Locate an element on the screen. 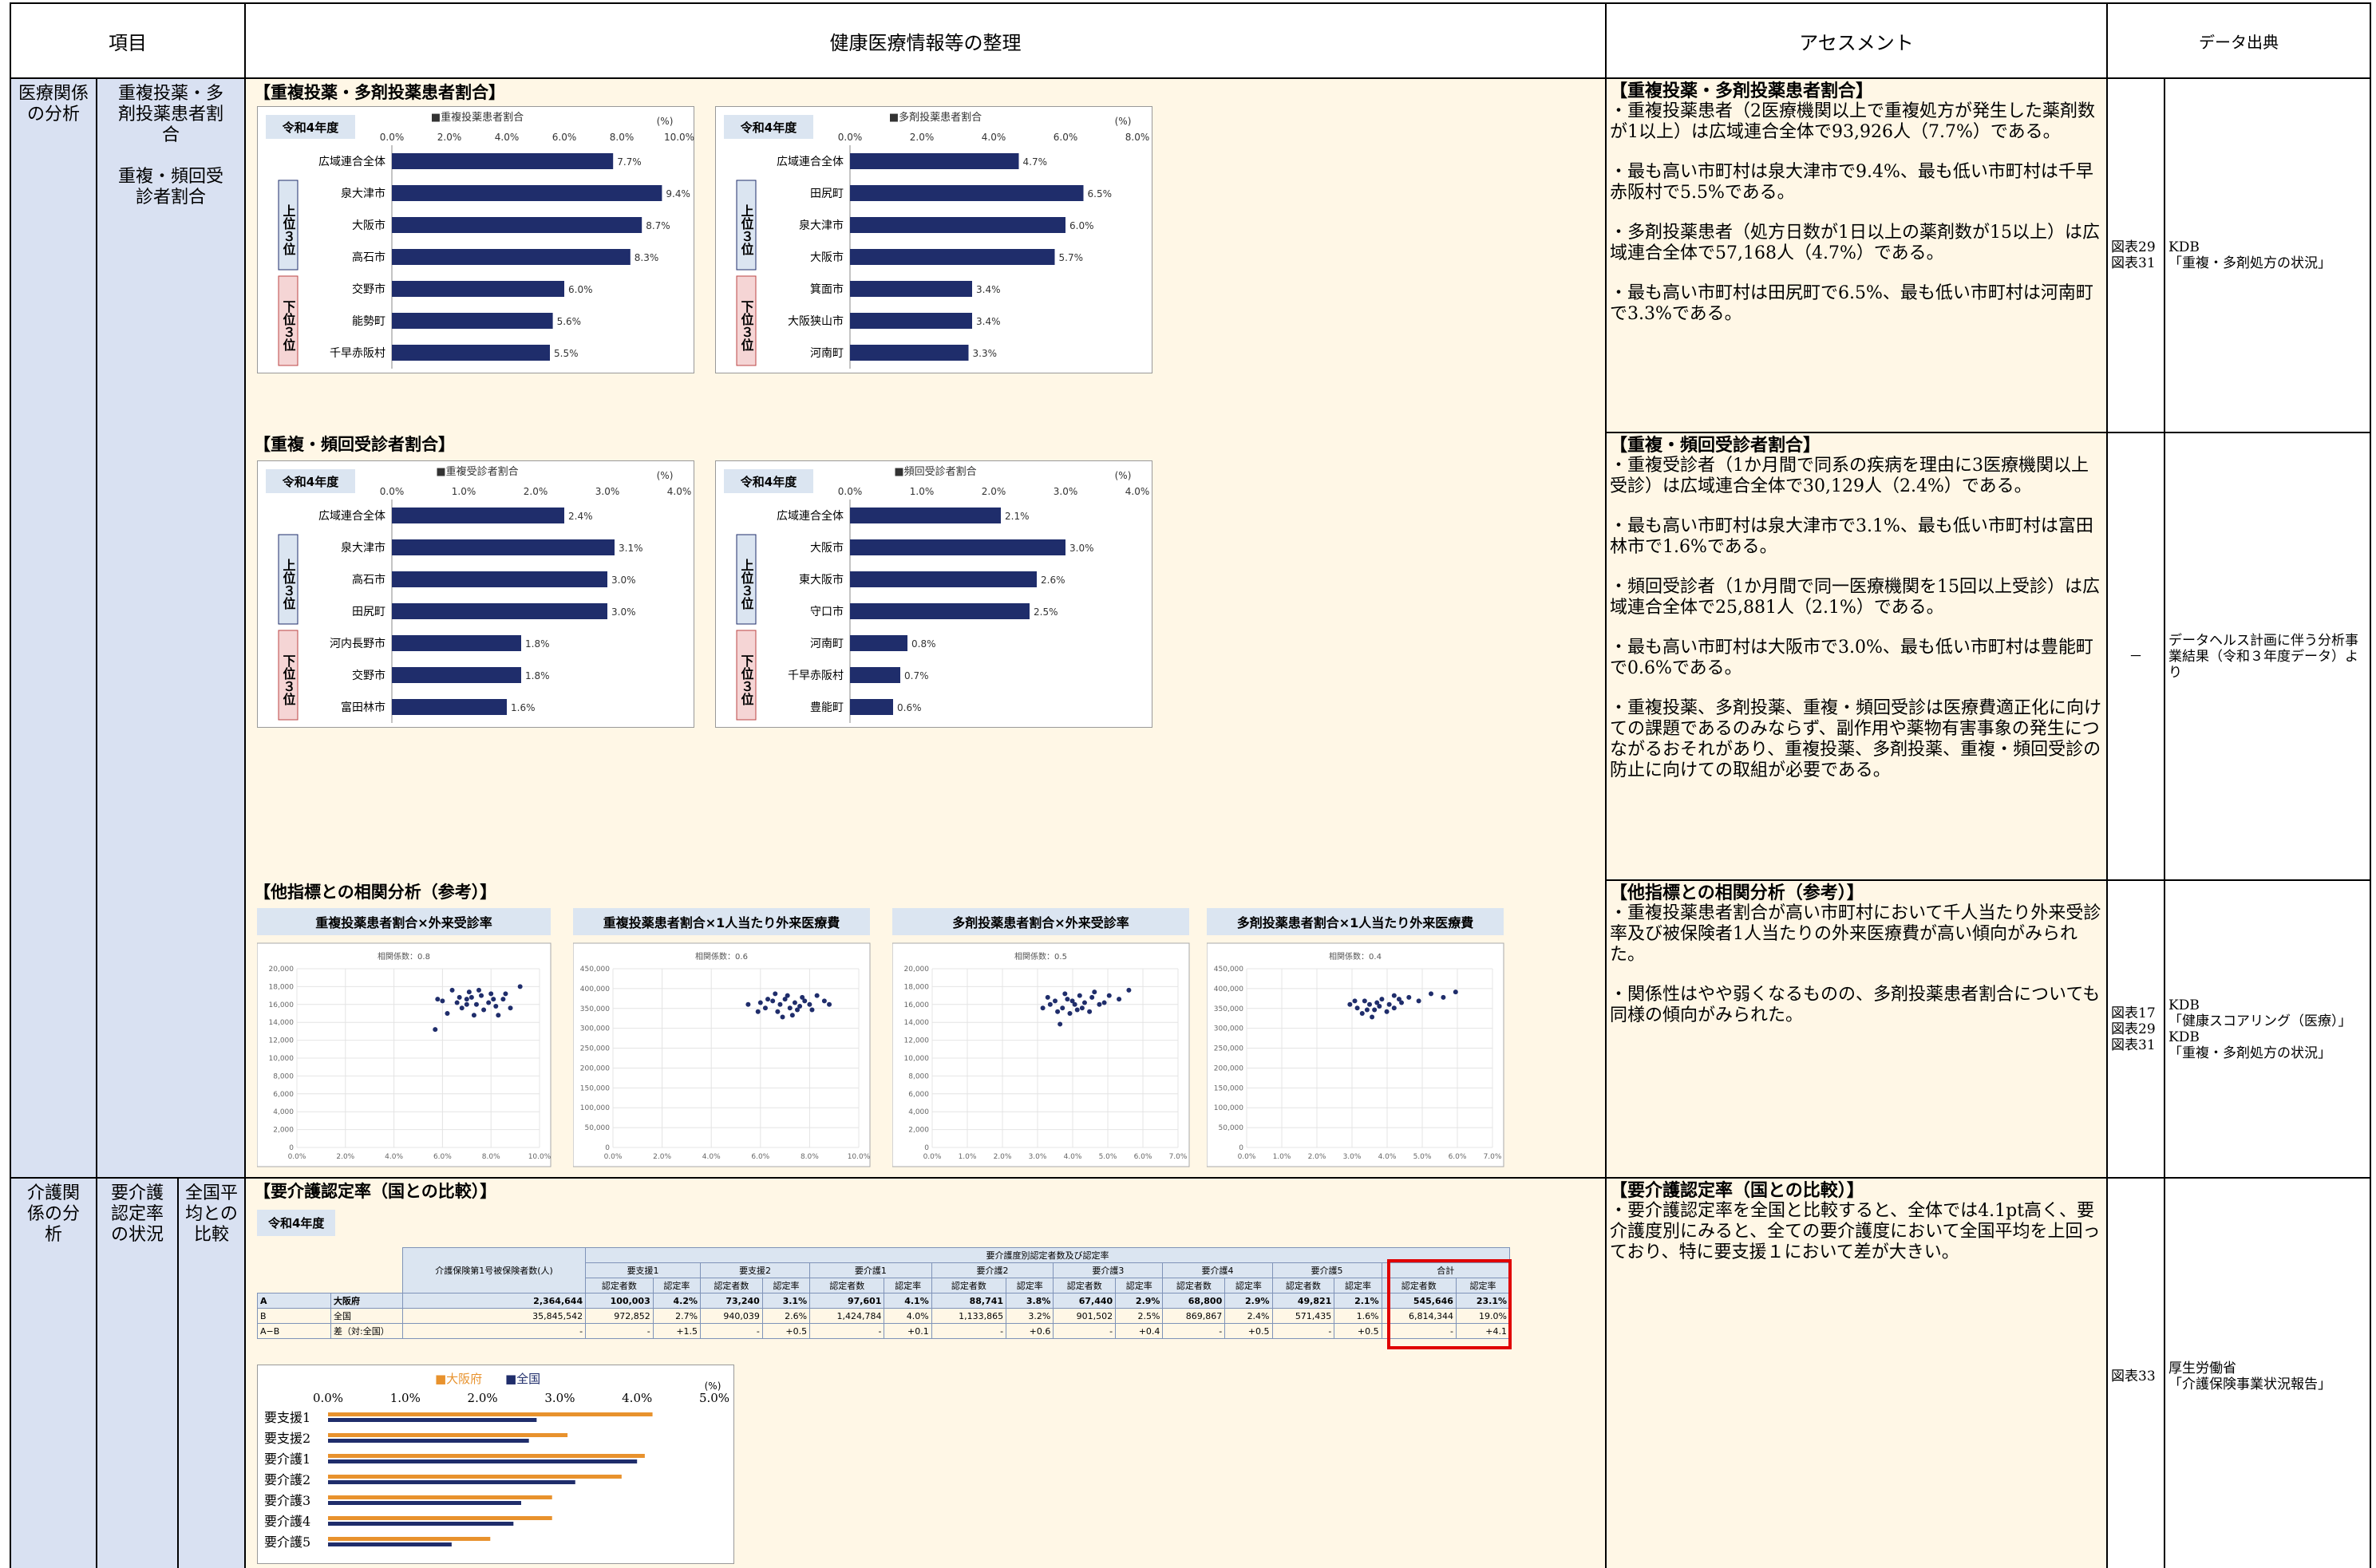  source-text-4-label: 厚生労働省 「介護保険事業状況報告」 is located at coordinates (2249, 1376).